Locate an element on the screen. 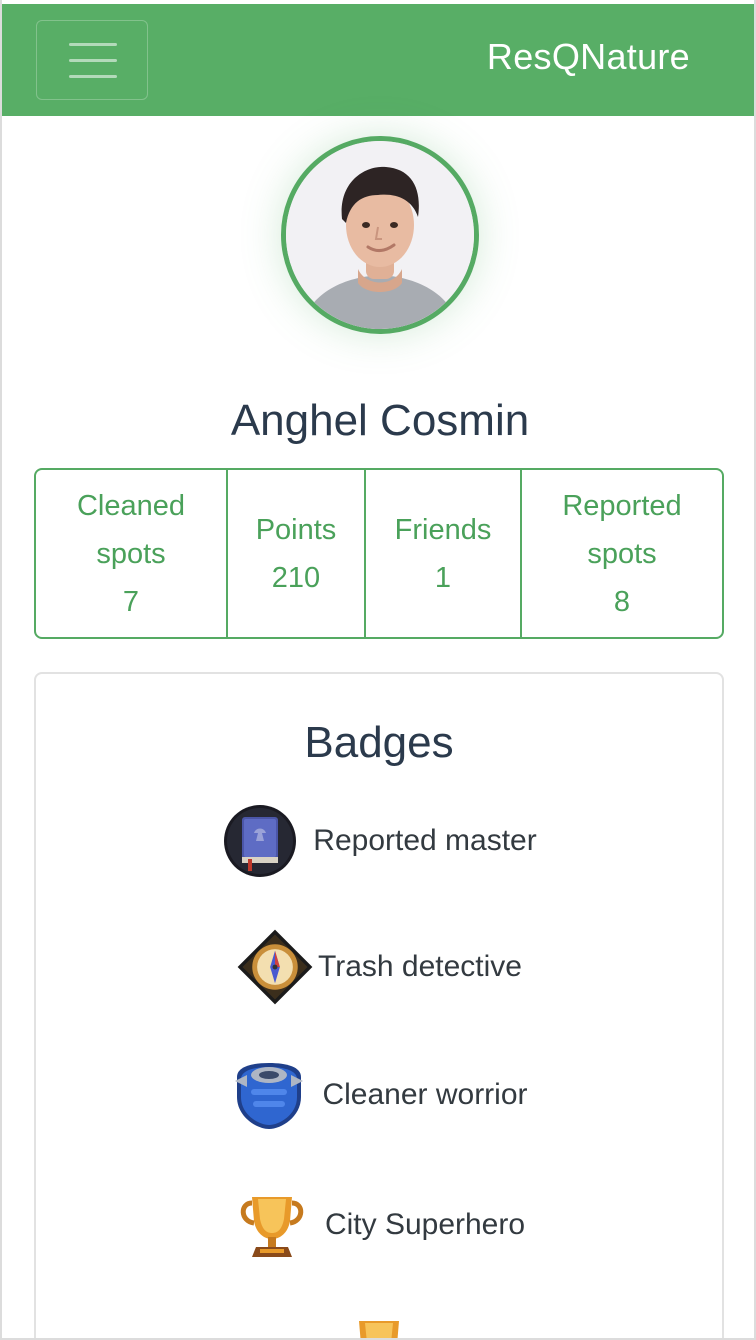 Image resolution: width=756 pixels, height=1340 pixels. stat-reported-spots: Reported spots 8 is located at coordinates (622, 553).